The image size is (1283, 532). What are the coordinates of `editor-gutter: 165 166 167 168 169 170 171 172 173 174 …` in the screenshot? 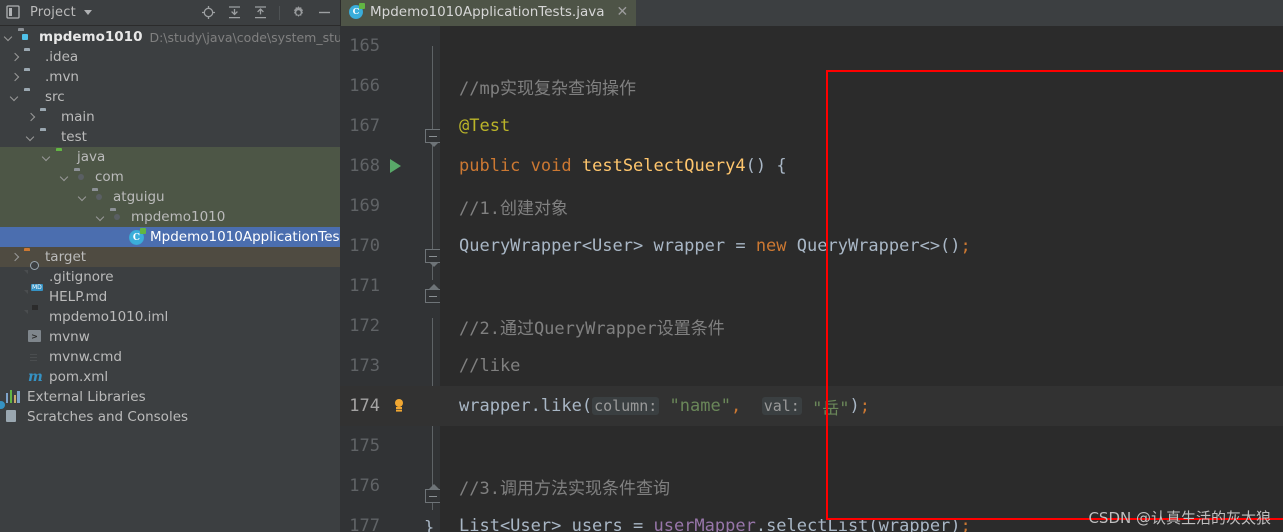 It's located at (390, 279).